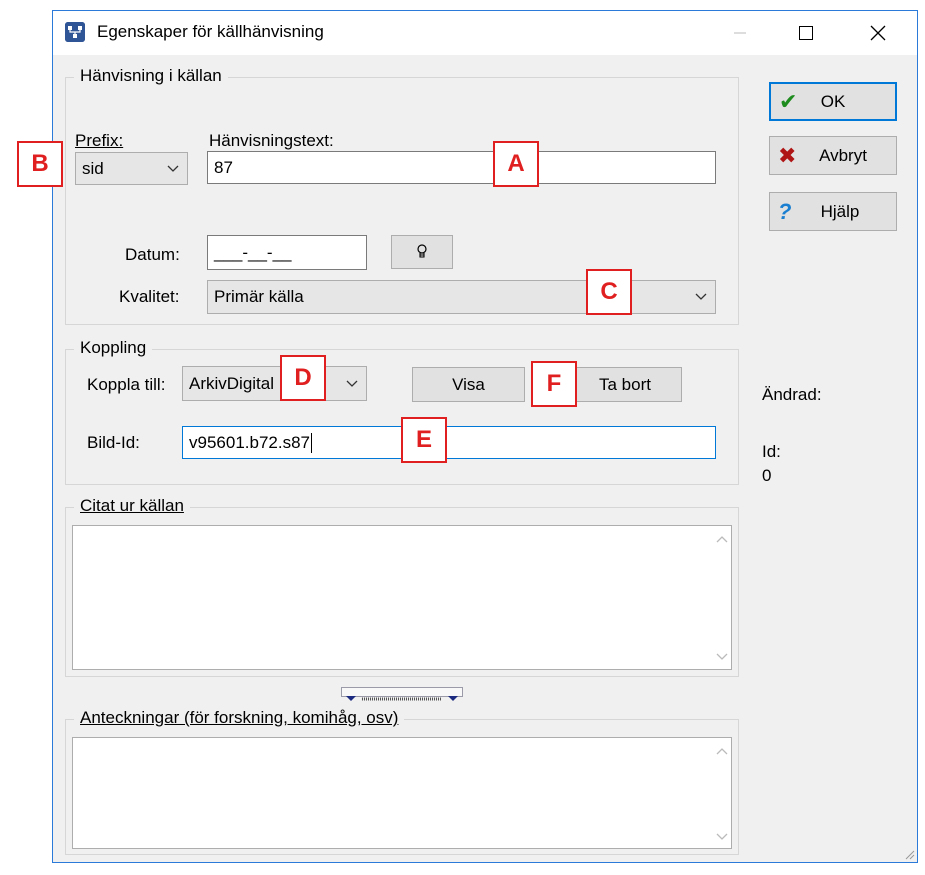 The height and width of the screenshot is (875, 925). Describe the element at coordinates (402, 694) in the screenshot. I see `splitter-handle` at that location.